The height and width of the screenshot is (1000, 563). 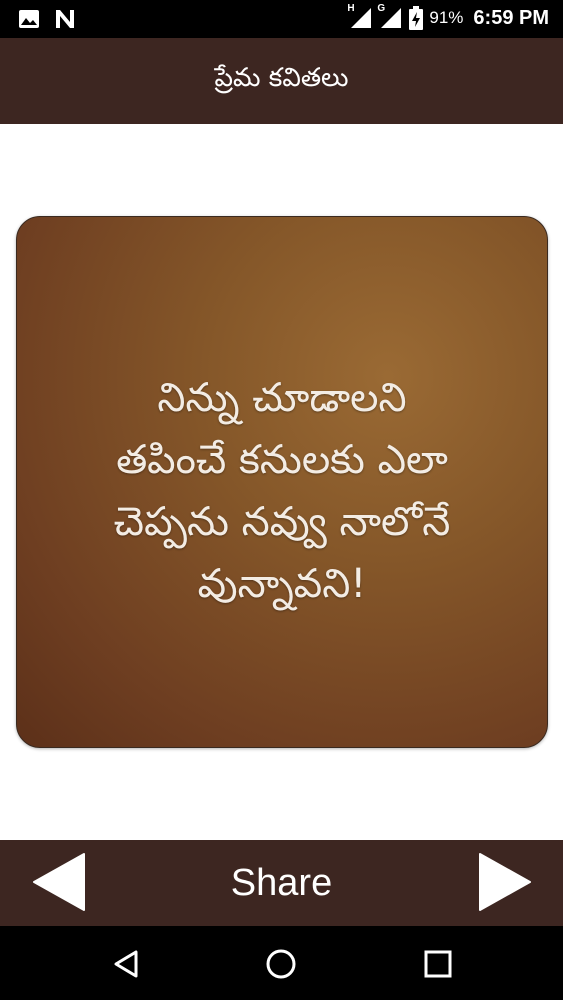 I want to click on share-button: Share, so click(x=281, y=883).